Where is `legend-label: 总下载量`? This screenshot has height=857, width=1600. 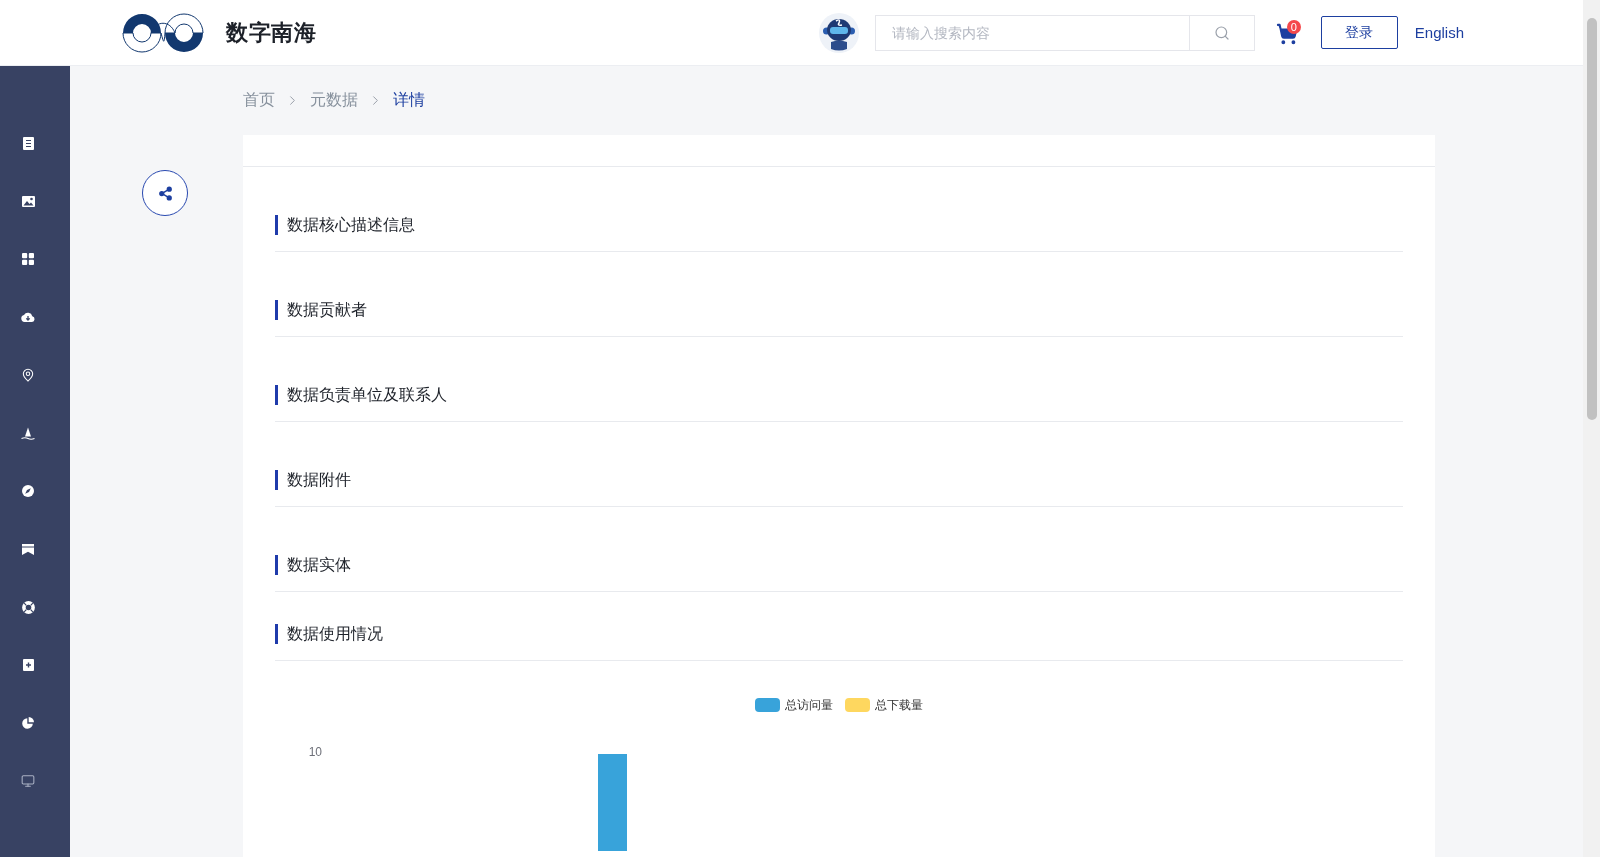 legend-label: 总下载量 is located at coordinates (899, 705).